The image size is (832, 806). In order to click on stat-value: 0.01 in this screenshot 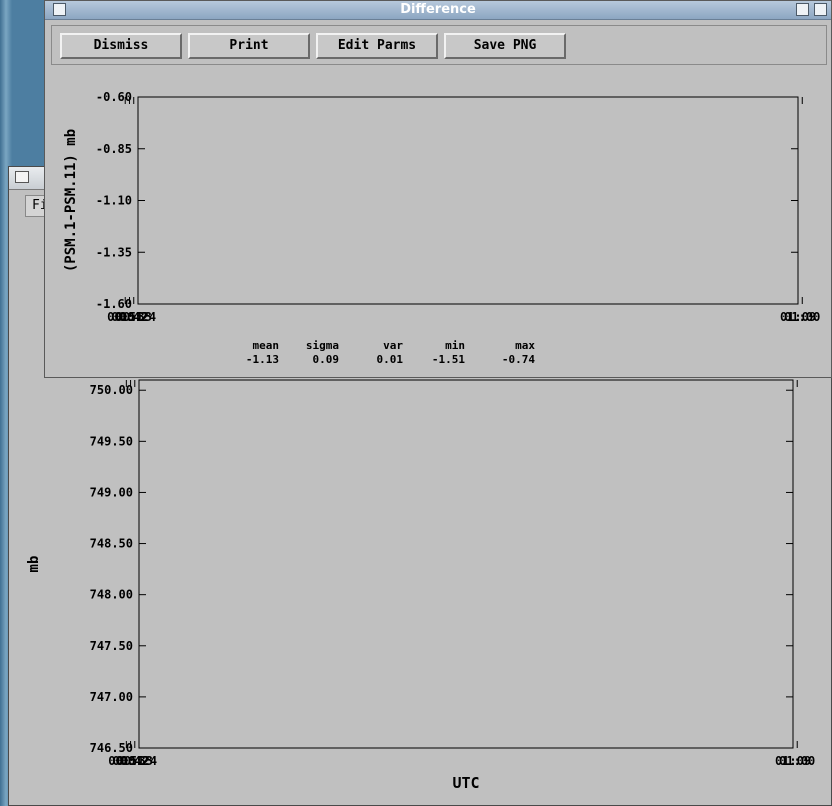, I will do `click(390, 359)`.